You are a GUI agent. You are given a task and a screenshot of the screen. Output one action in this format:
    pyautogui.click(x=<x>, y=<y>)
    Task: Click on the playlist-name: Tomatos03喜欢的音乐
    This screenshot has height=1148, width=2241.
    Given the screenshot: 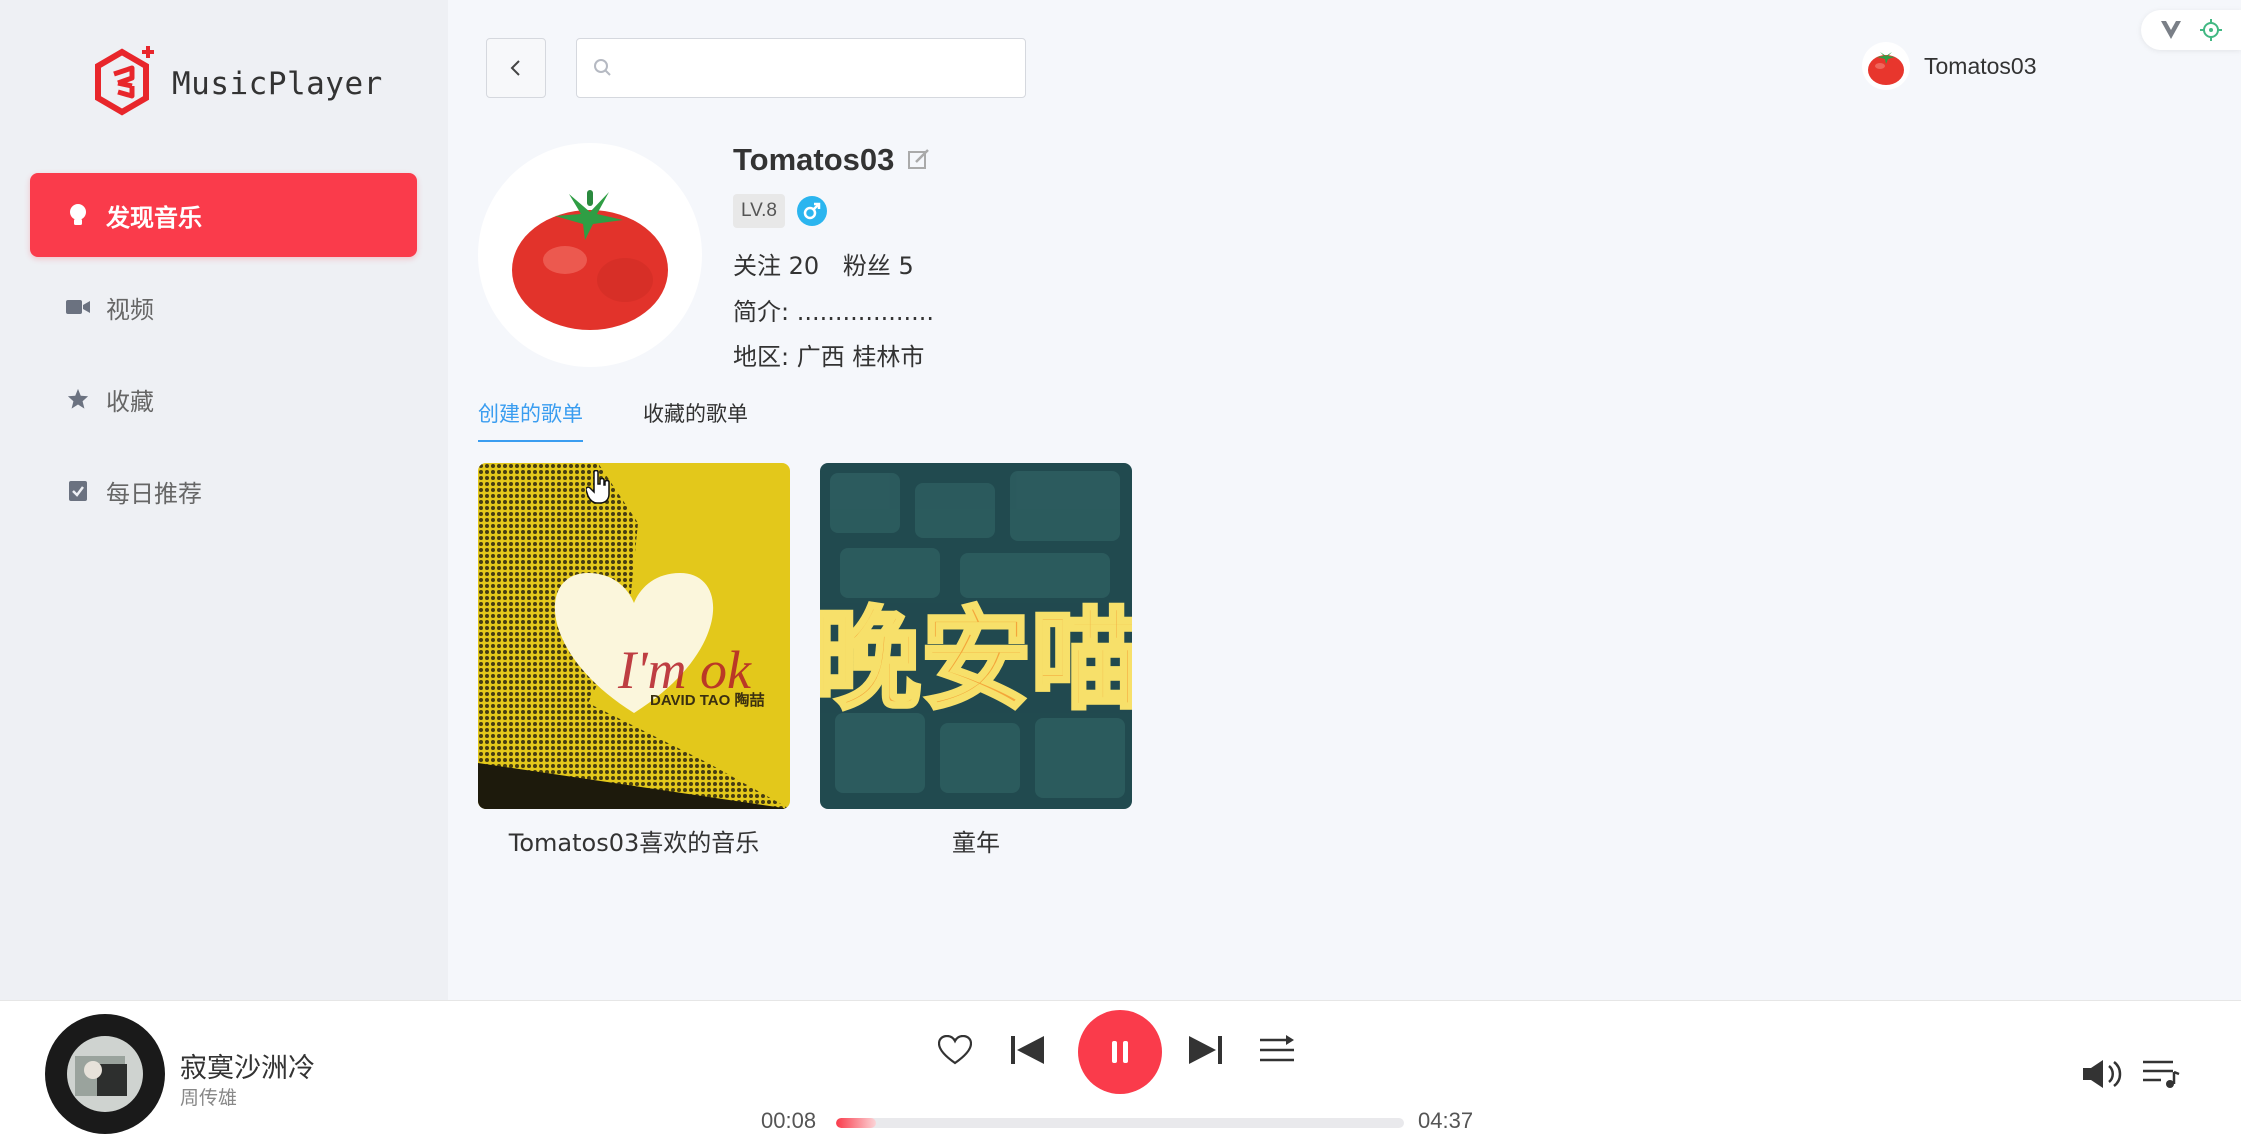 What is the action you would take?
    pyautogui.click(x=634, y=840)
    